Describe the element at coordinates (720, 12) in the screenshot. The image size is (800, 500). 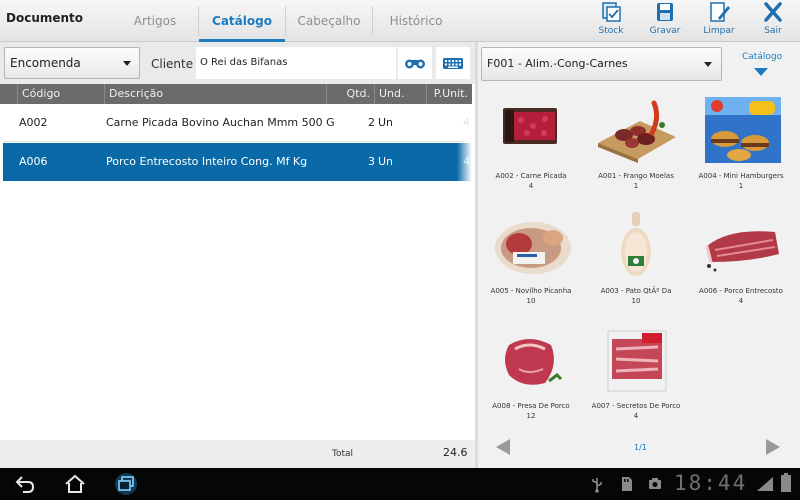
I see `clear-icon` at that location.